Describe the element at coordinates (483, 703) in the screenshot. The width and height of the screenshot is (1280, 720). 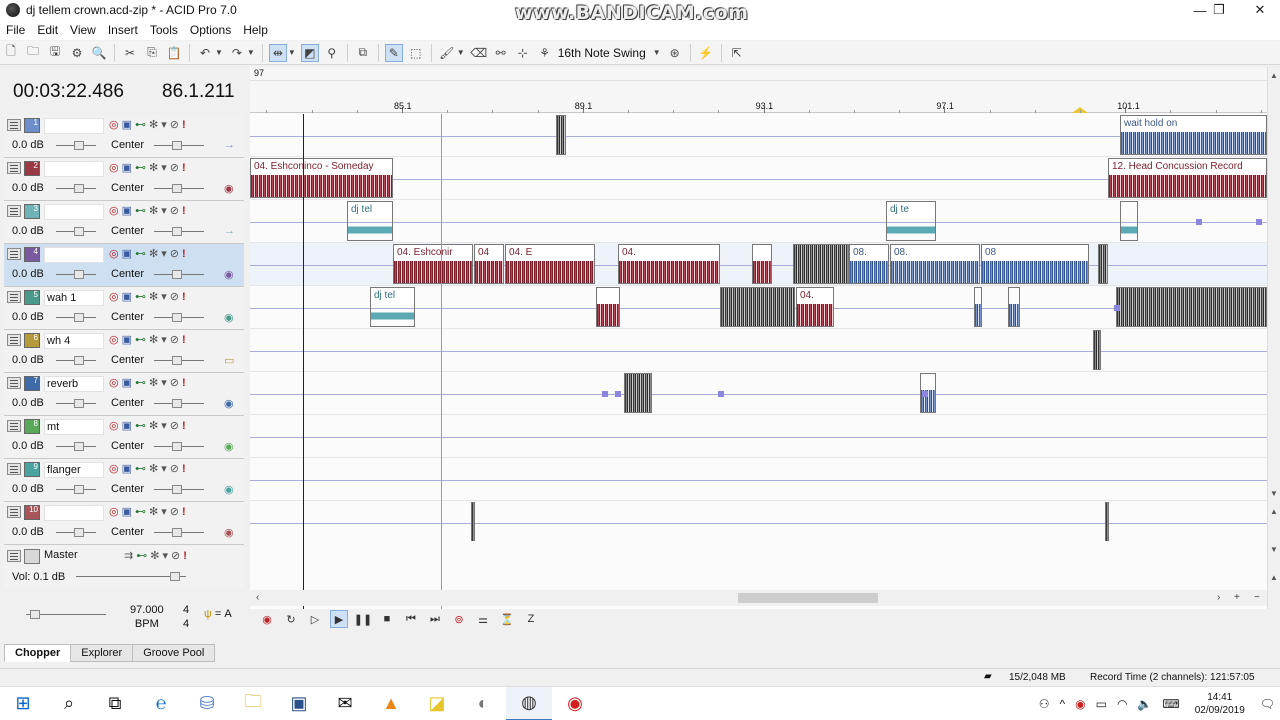
I see `app-icon-disc: ◐` at that location.